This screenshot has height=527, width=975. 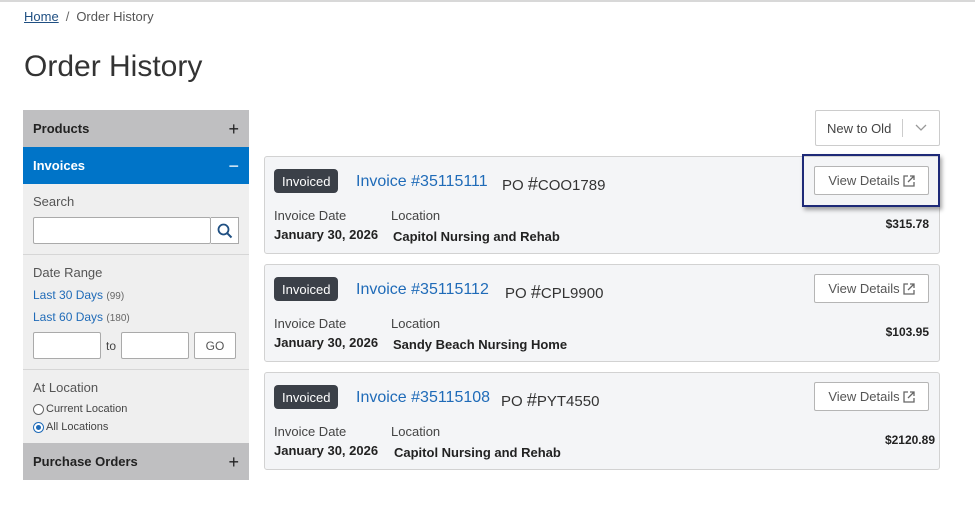 I want to click on invoices-label: Invoices, so click(x=59, y=165).